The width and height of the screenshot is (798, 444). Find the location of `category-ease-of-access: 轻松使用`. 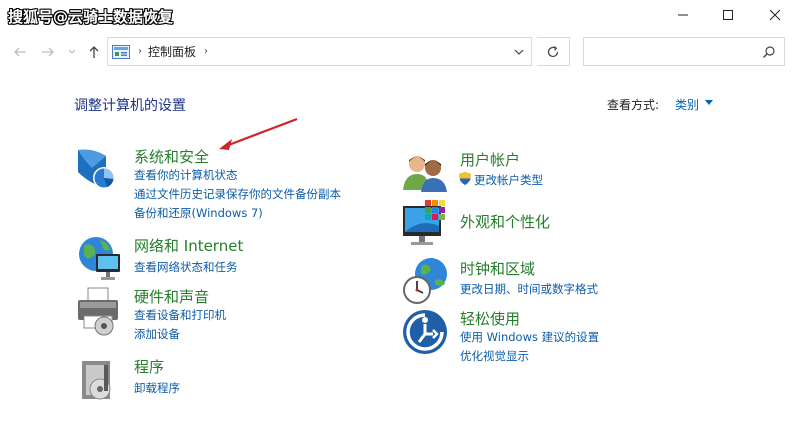

category-ease-of-access: 轻松使用 is located at coordinates (490, 318).